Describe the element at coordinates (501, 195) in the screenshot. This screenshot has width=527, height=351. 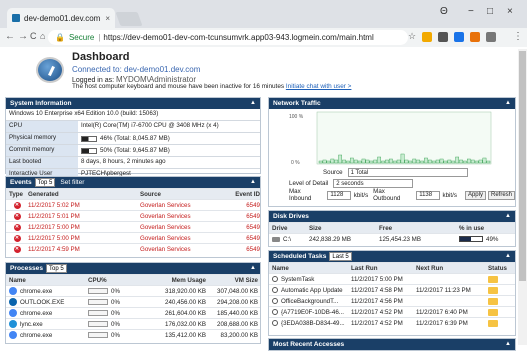
I see `refresh-button: Refresh` at that location.